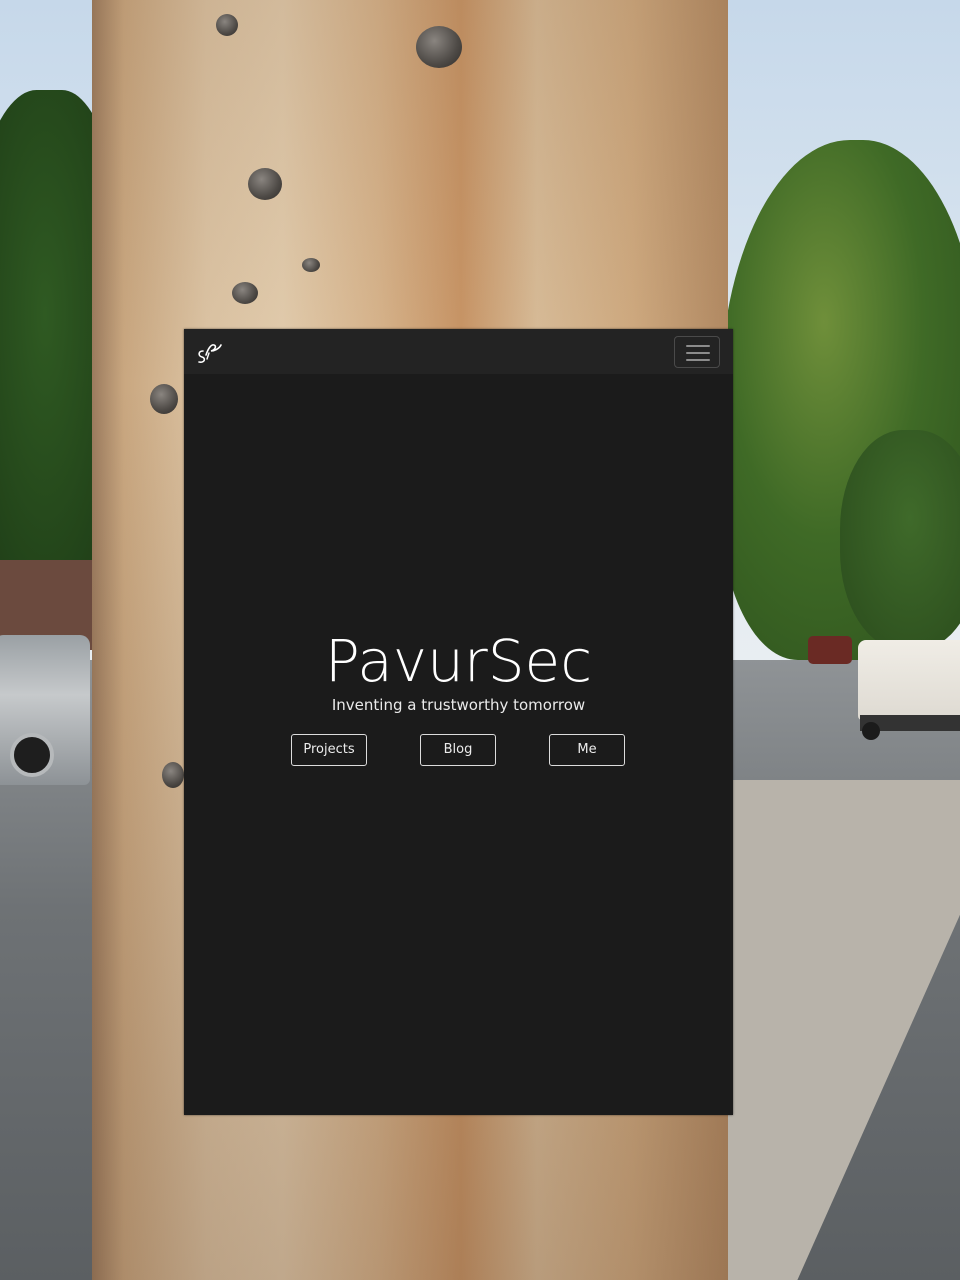  What do you see at coordinates (329, 750) in the screenshot?
I see `projects-button: Projects` at bounding box center [329, 750].